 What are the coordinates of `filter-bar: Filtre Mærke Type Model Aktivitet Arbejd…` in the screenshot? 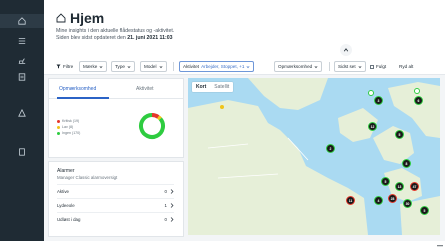 It's located at (244, 66).